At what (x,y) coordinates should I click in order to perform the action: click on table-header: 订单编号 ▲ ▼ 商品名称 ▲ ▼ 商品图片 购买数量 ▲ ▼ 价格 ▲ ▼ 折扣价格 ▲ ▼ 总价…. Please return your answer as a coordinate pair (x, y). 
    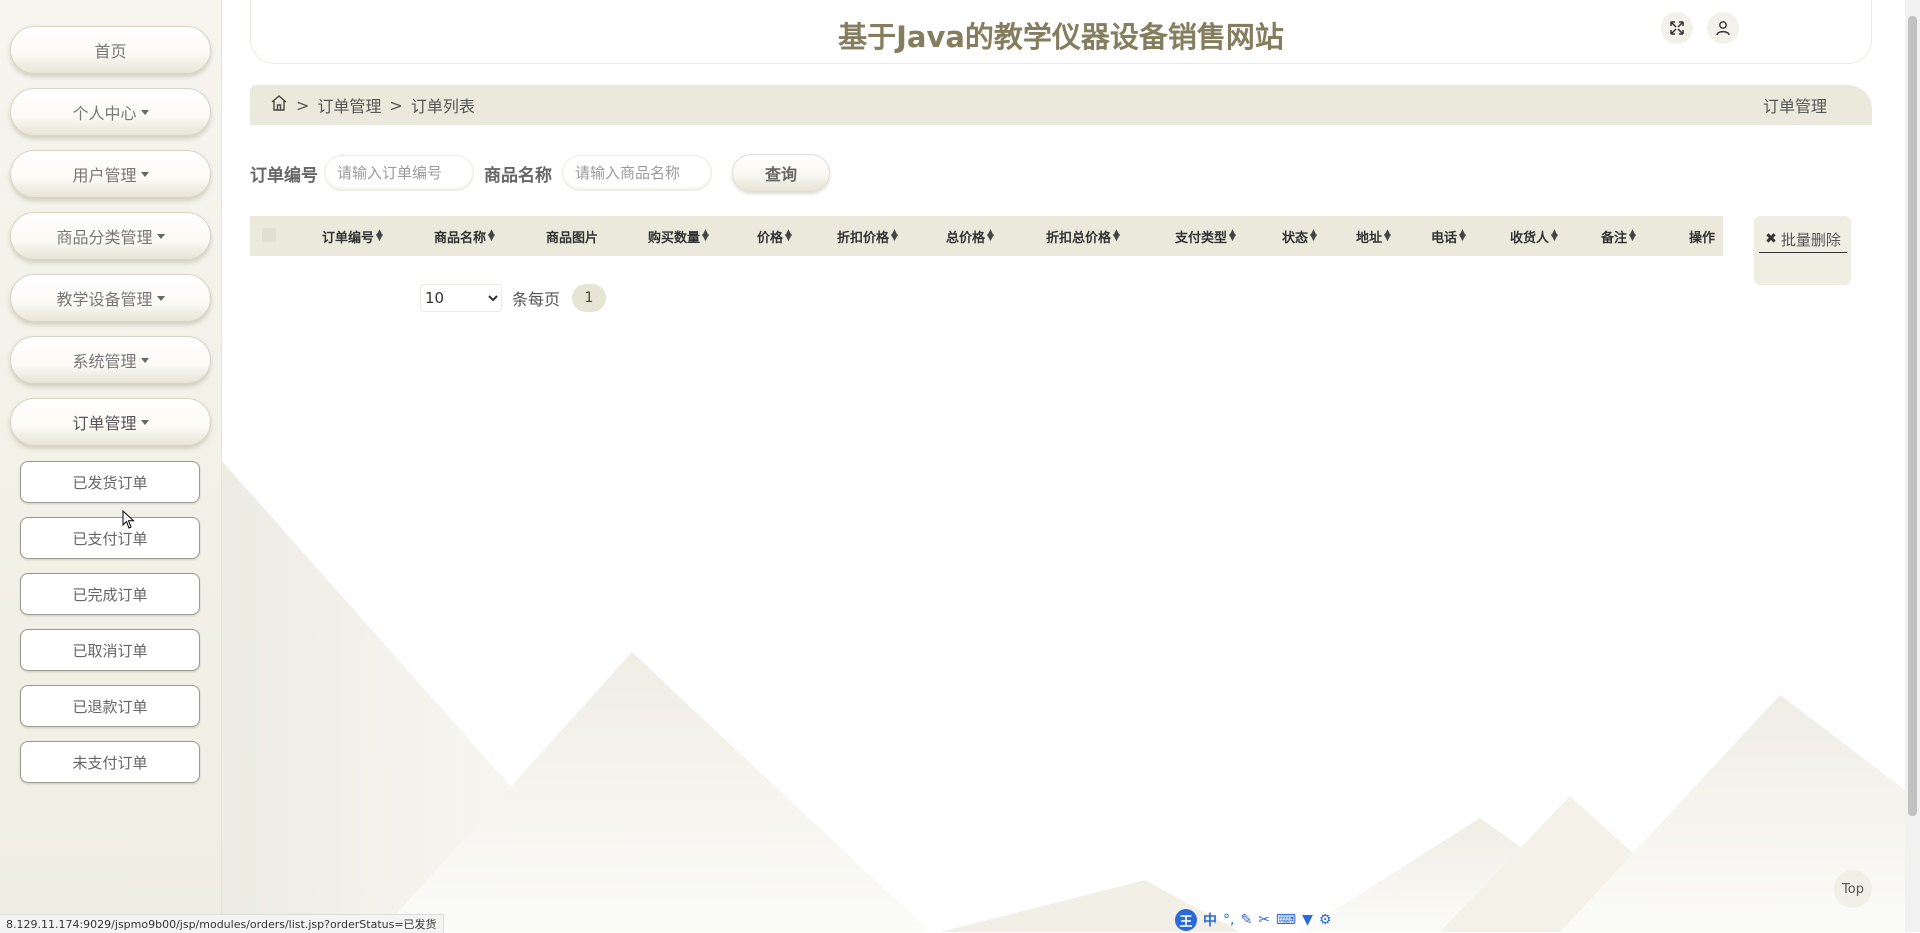
    Looking at the image, I should click on (986, 236).